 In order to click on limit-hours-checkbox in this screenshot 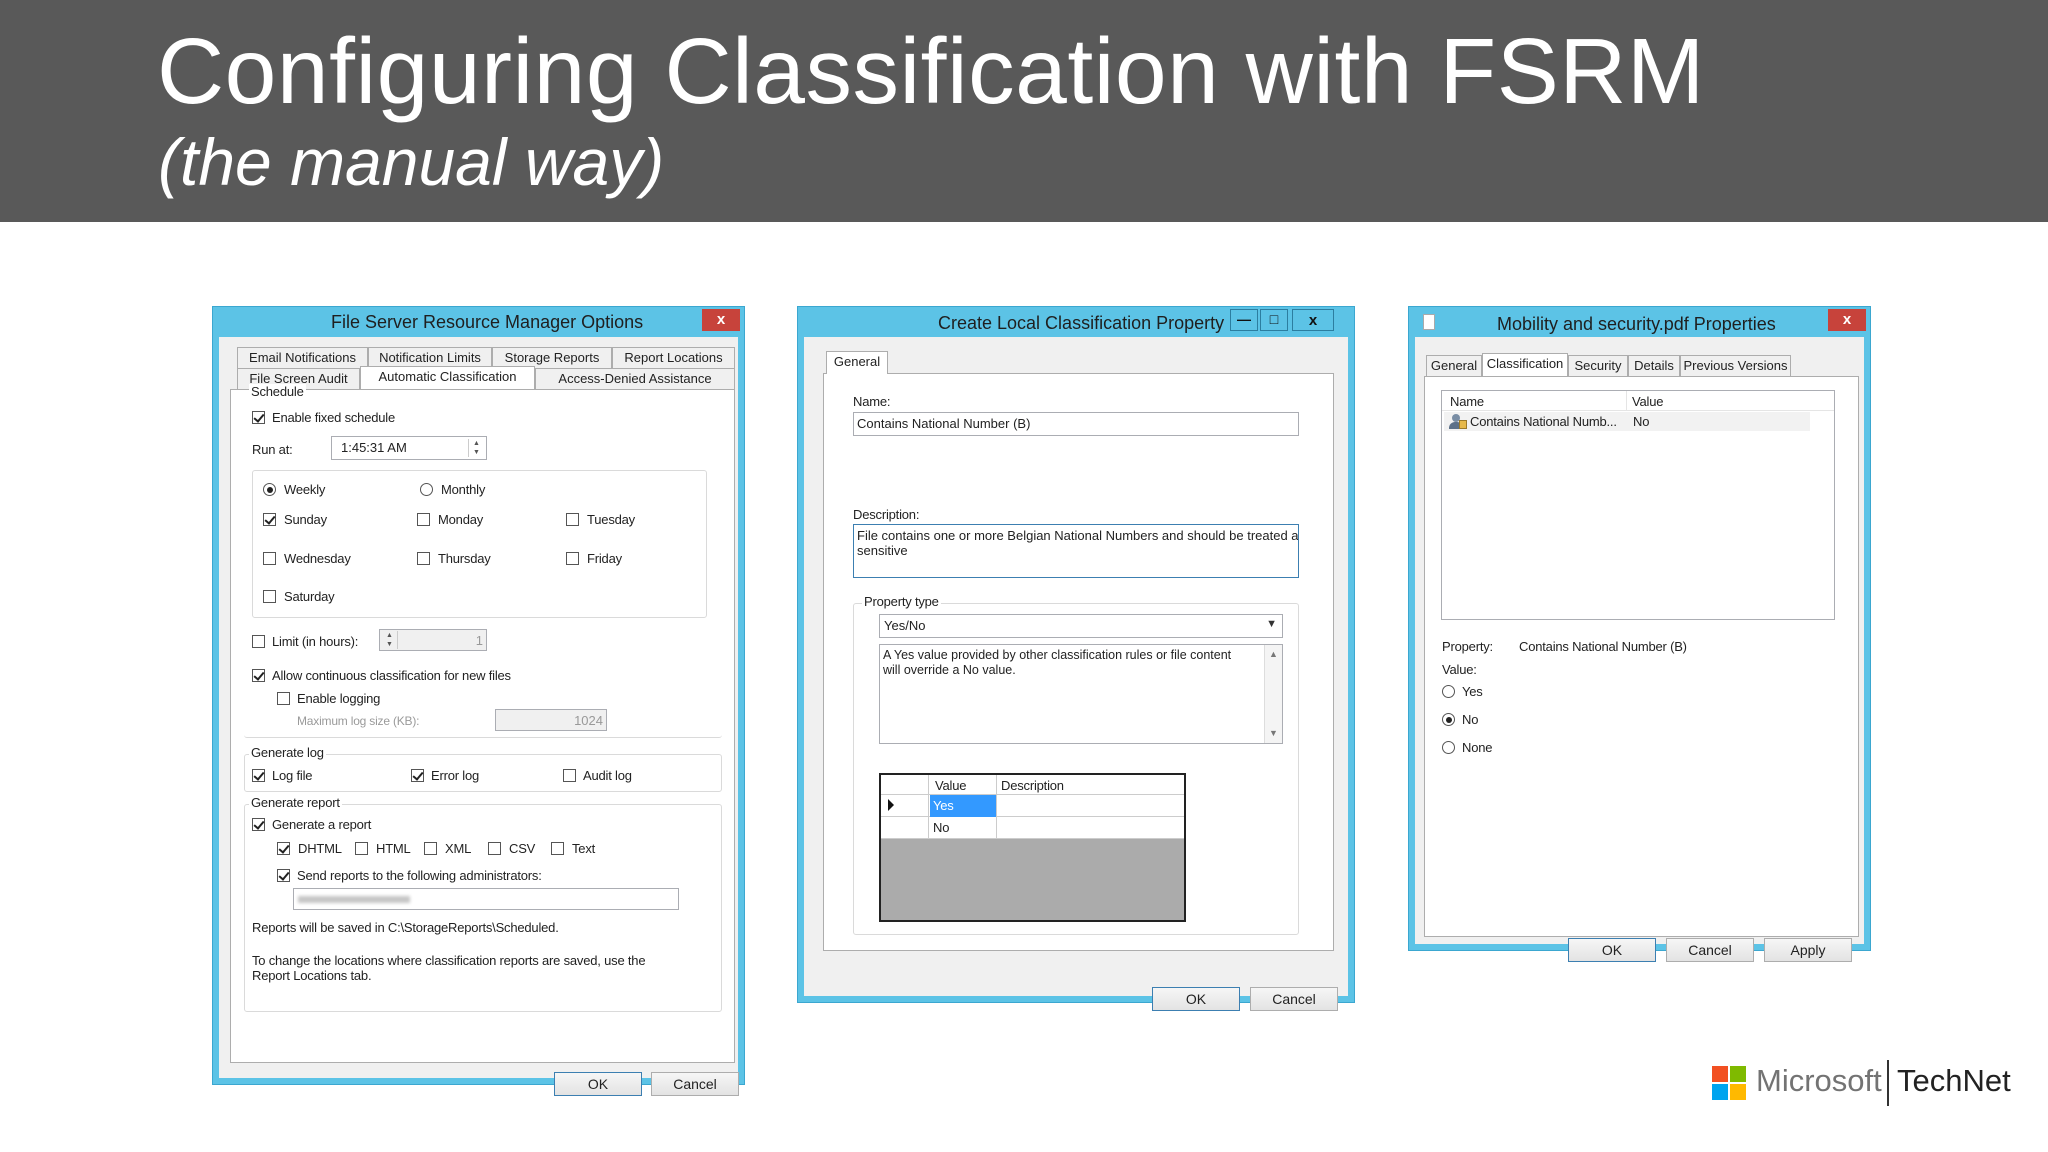, I will do `click(258, 641)`.